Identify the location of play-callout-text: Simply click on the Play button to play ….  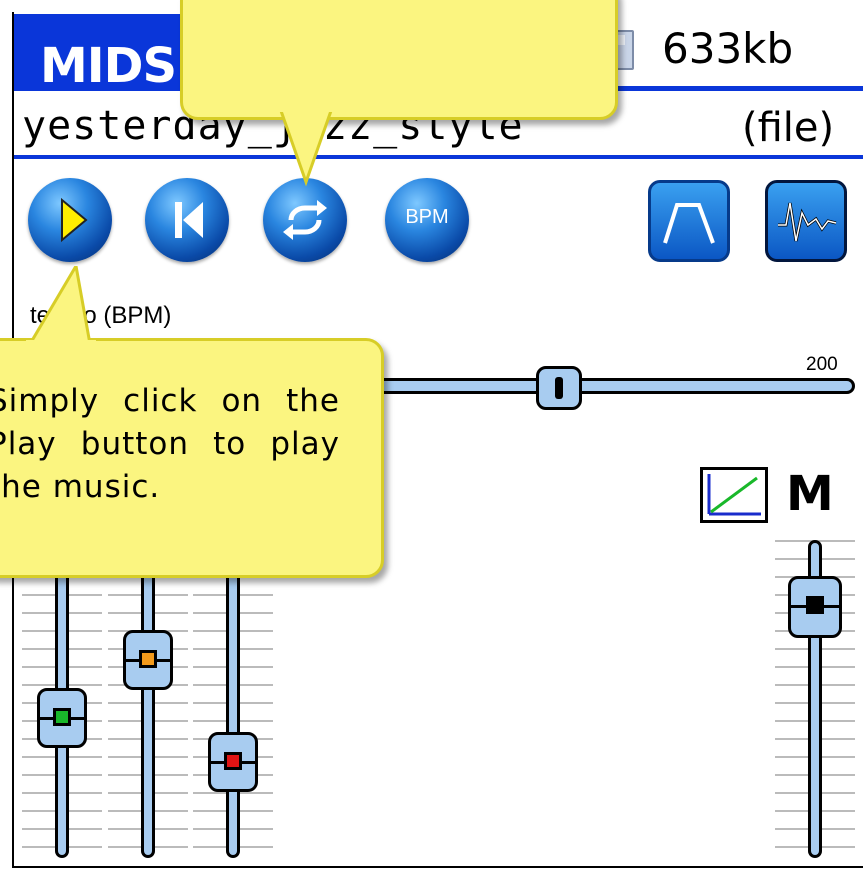
(170, 444).